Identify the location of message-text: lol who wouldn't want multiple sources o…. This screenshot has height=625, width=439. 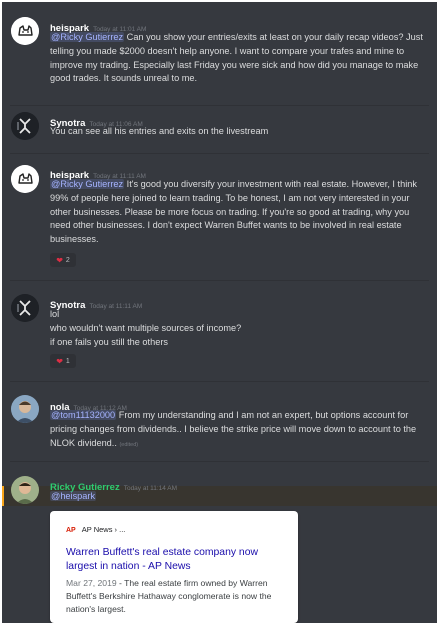
(241, 328).